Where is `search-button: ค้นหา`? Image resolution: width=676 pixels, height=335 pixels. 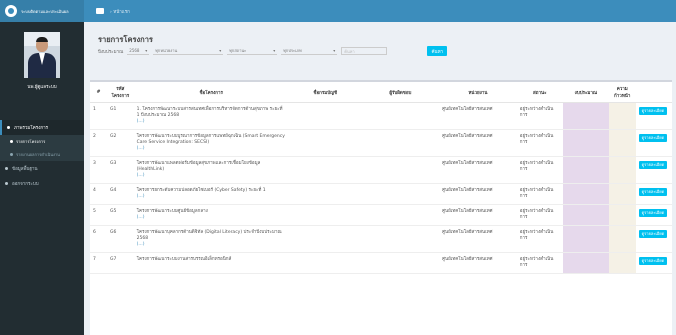
search-button: ค้นหา is located at coordinates (437, 51).